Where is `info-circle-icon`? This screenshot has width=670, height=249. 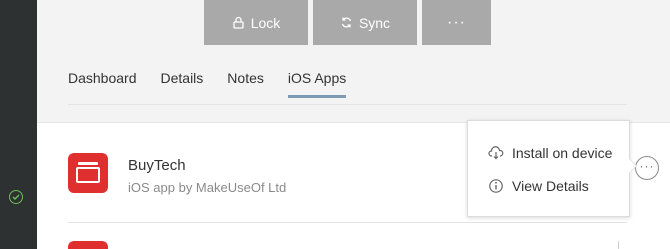 info-circle-icon is located at coordinates (496, 186).